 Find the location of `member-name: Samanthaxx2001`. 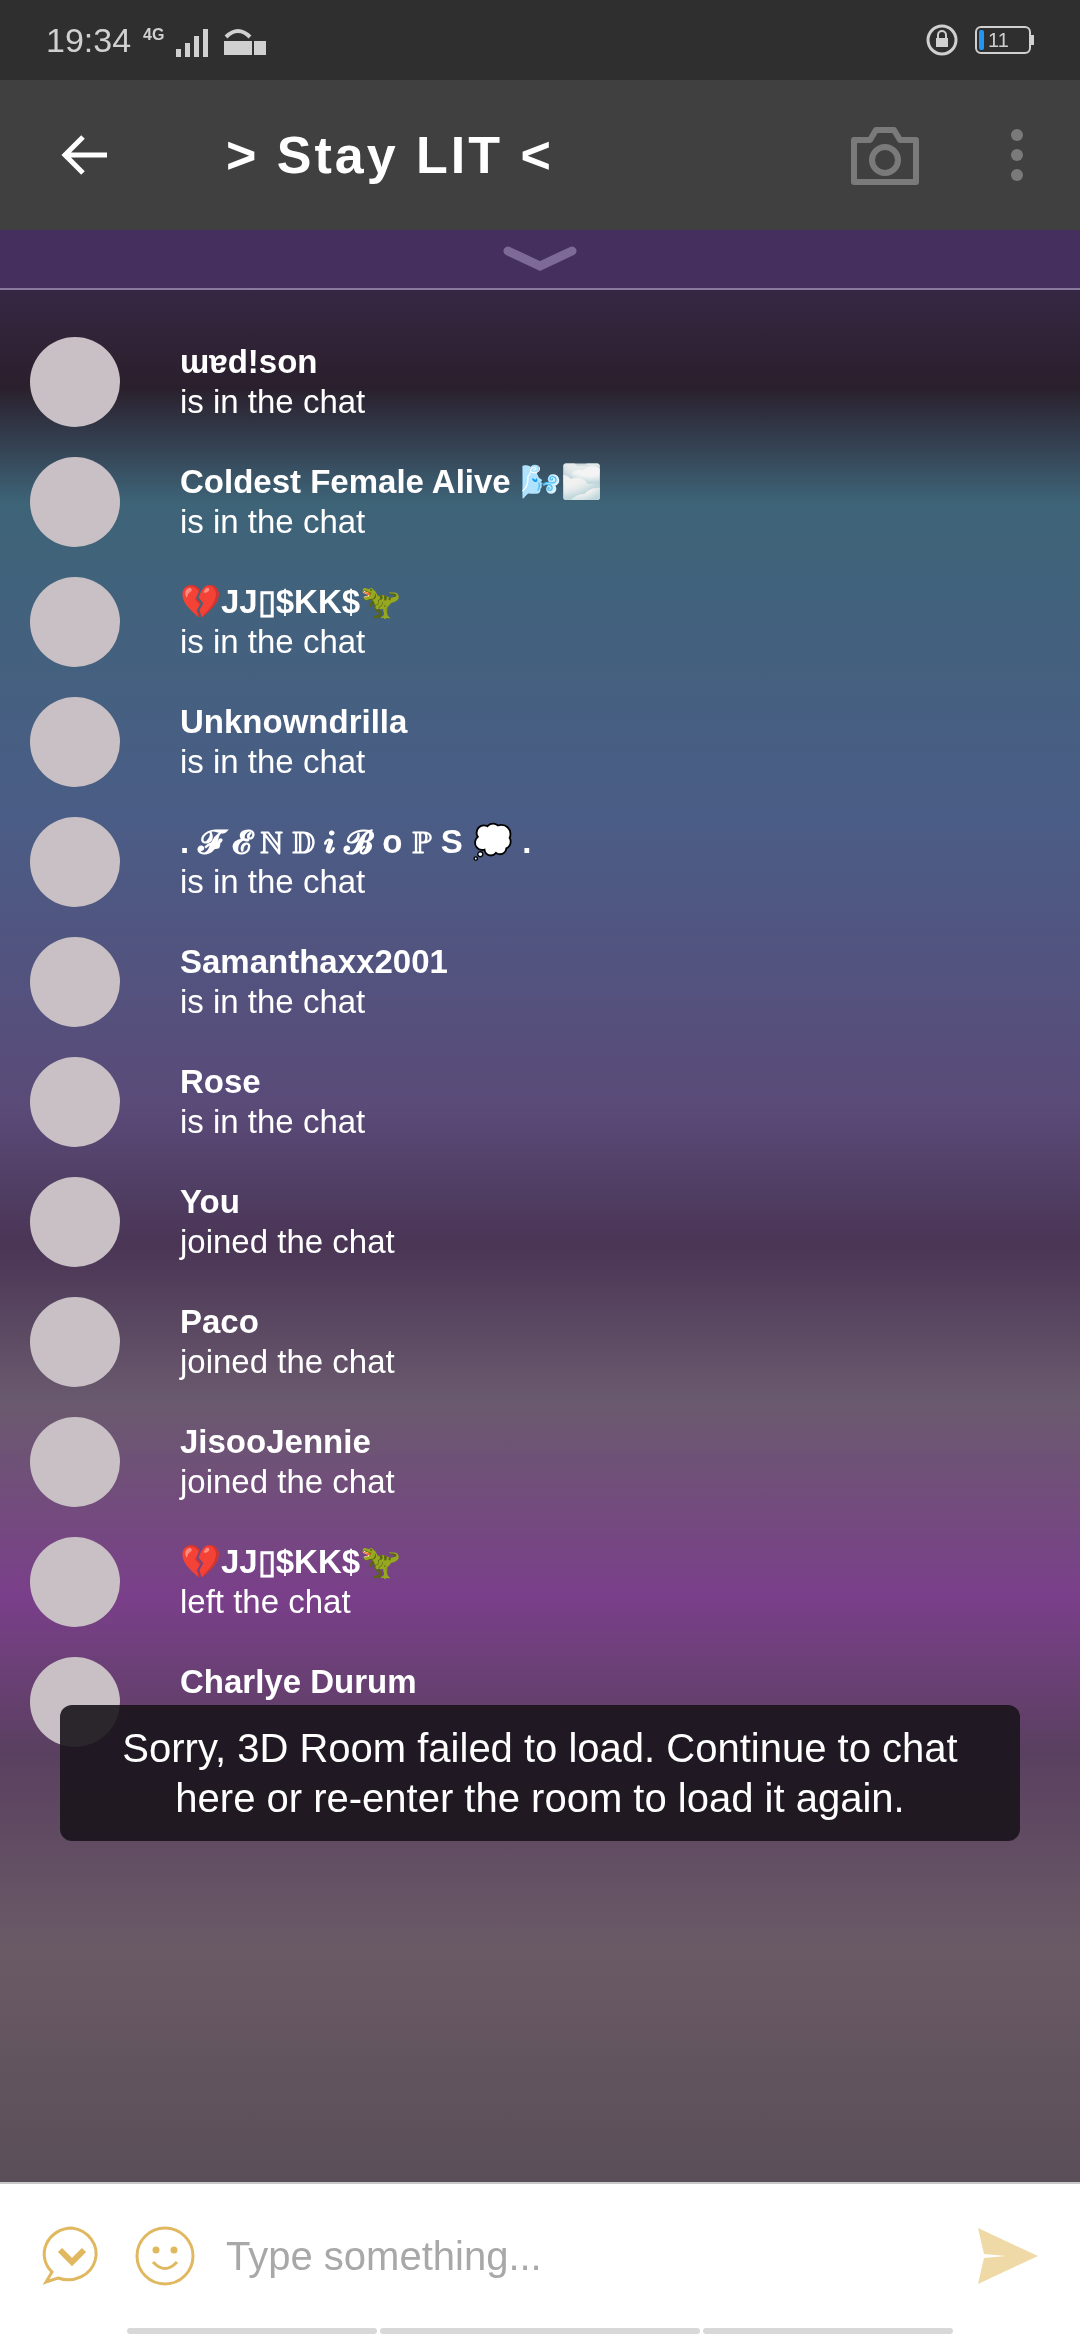

member-name: Samanthaxx2001 is located at coordinates (314, 962).